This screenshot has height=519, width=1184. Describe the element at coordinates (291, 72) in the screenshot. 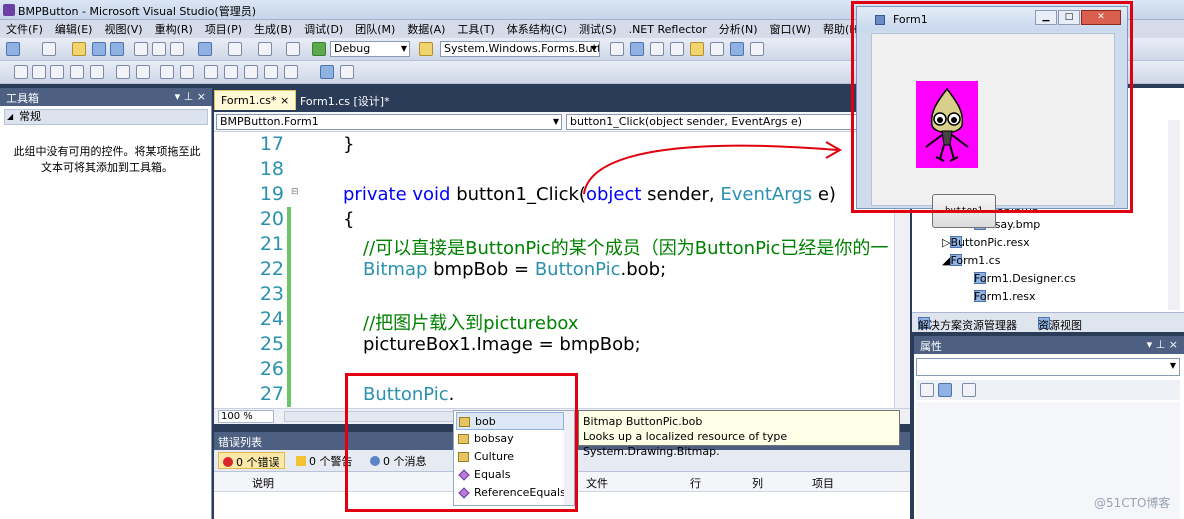

I see `tab-order-icon` at that location.